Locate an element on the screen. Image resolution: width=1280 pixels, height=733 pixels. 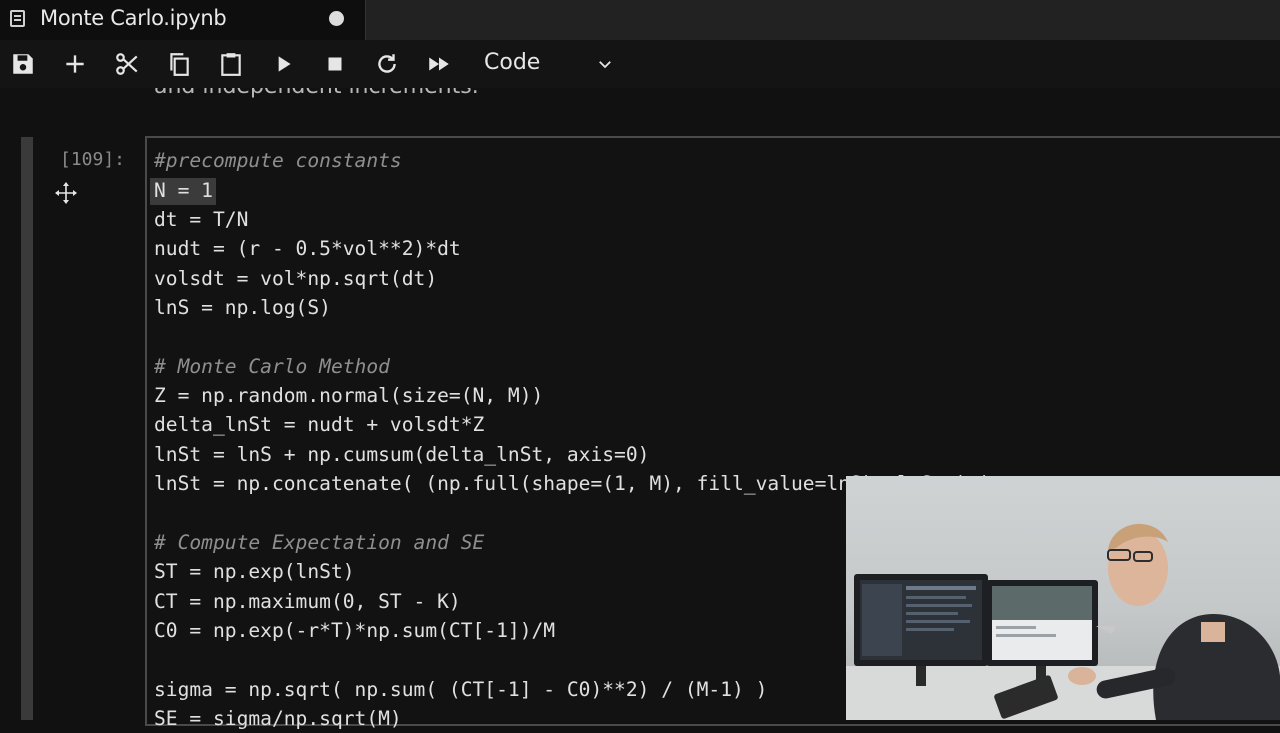
cell-selection-bar is located at coordinates (27, 428).